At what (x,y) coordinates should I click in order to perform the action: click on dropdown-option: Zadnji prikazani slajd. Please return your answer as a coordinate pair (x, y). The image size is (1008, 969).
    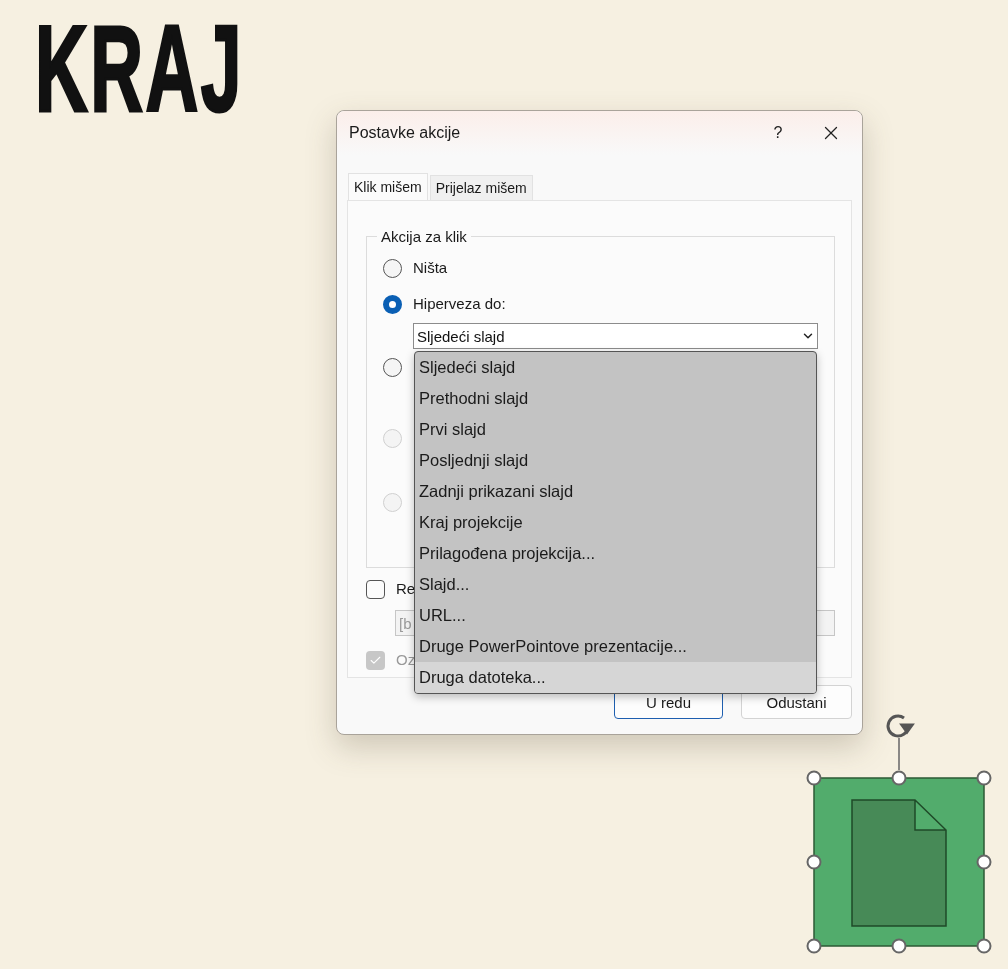
    Looking at the image, I should click on (615, 491).